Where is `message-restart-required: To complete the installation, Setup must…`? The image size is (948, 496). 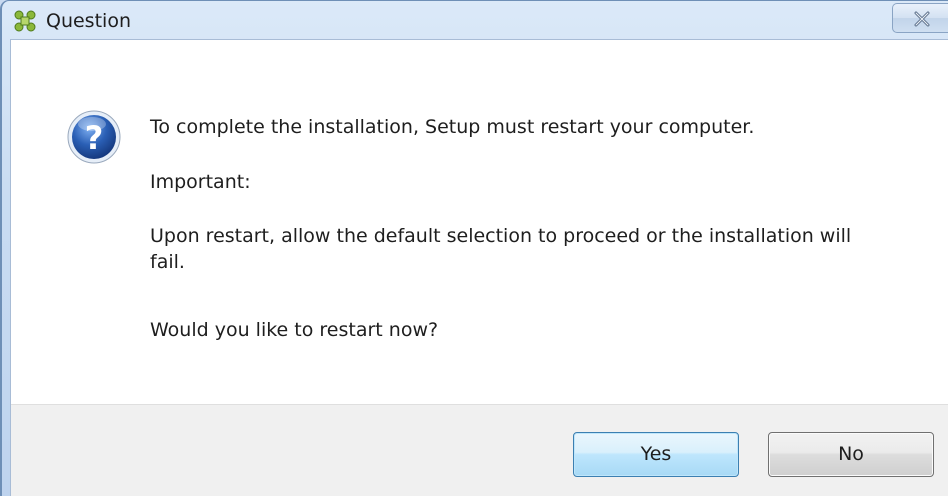
message-restart-required: To complete the installation, Setup must… is located at coordinates (452, 127).